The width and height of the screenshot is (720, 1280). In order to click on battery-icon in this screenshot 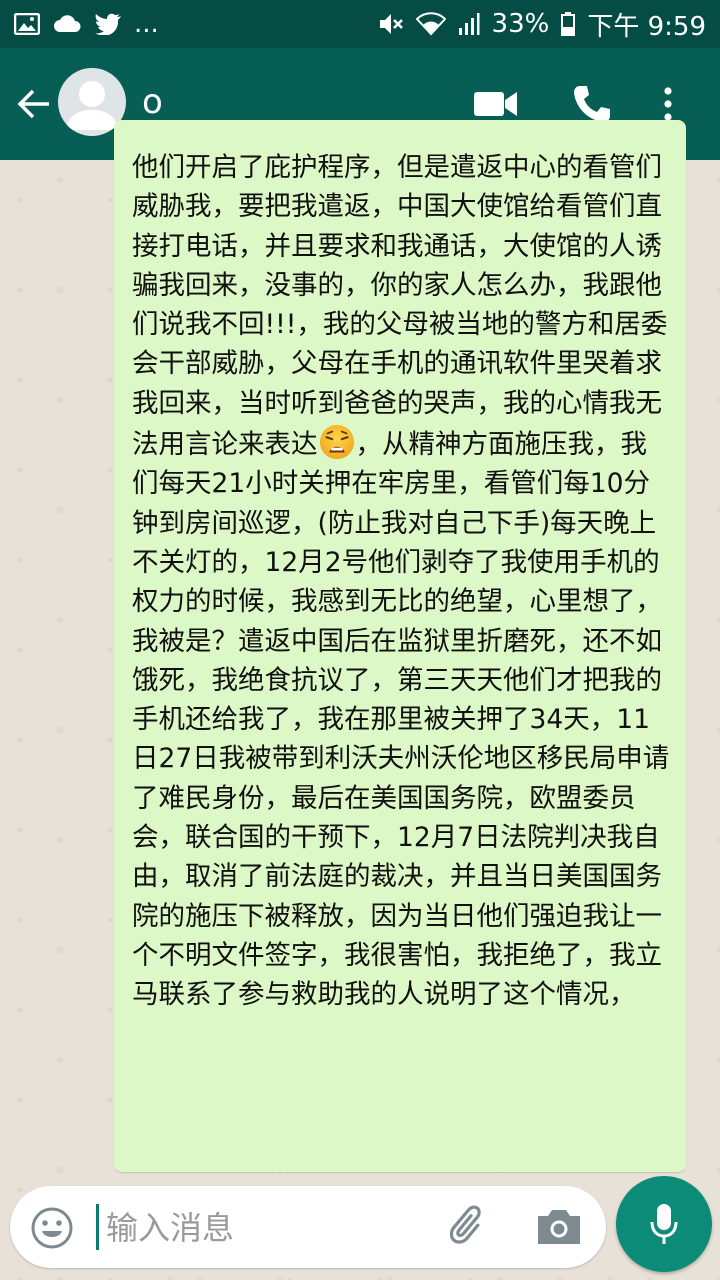, I will do `click(568, 24)`.